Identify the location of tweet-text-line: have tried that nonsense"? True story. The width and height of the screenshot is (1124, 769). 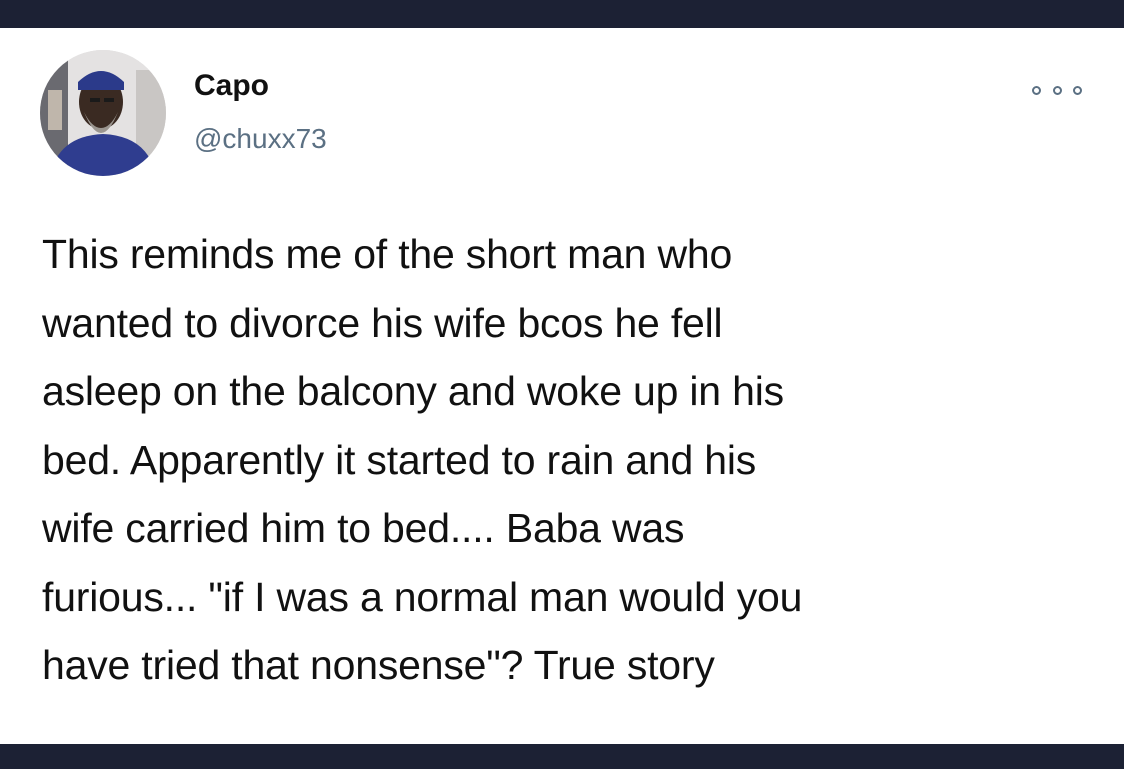
(378, 665).